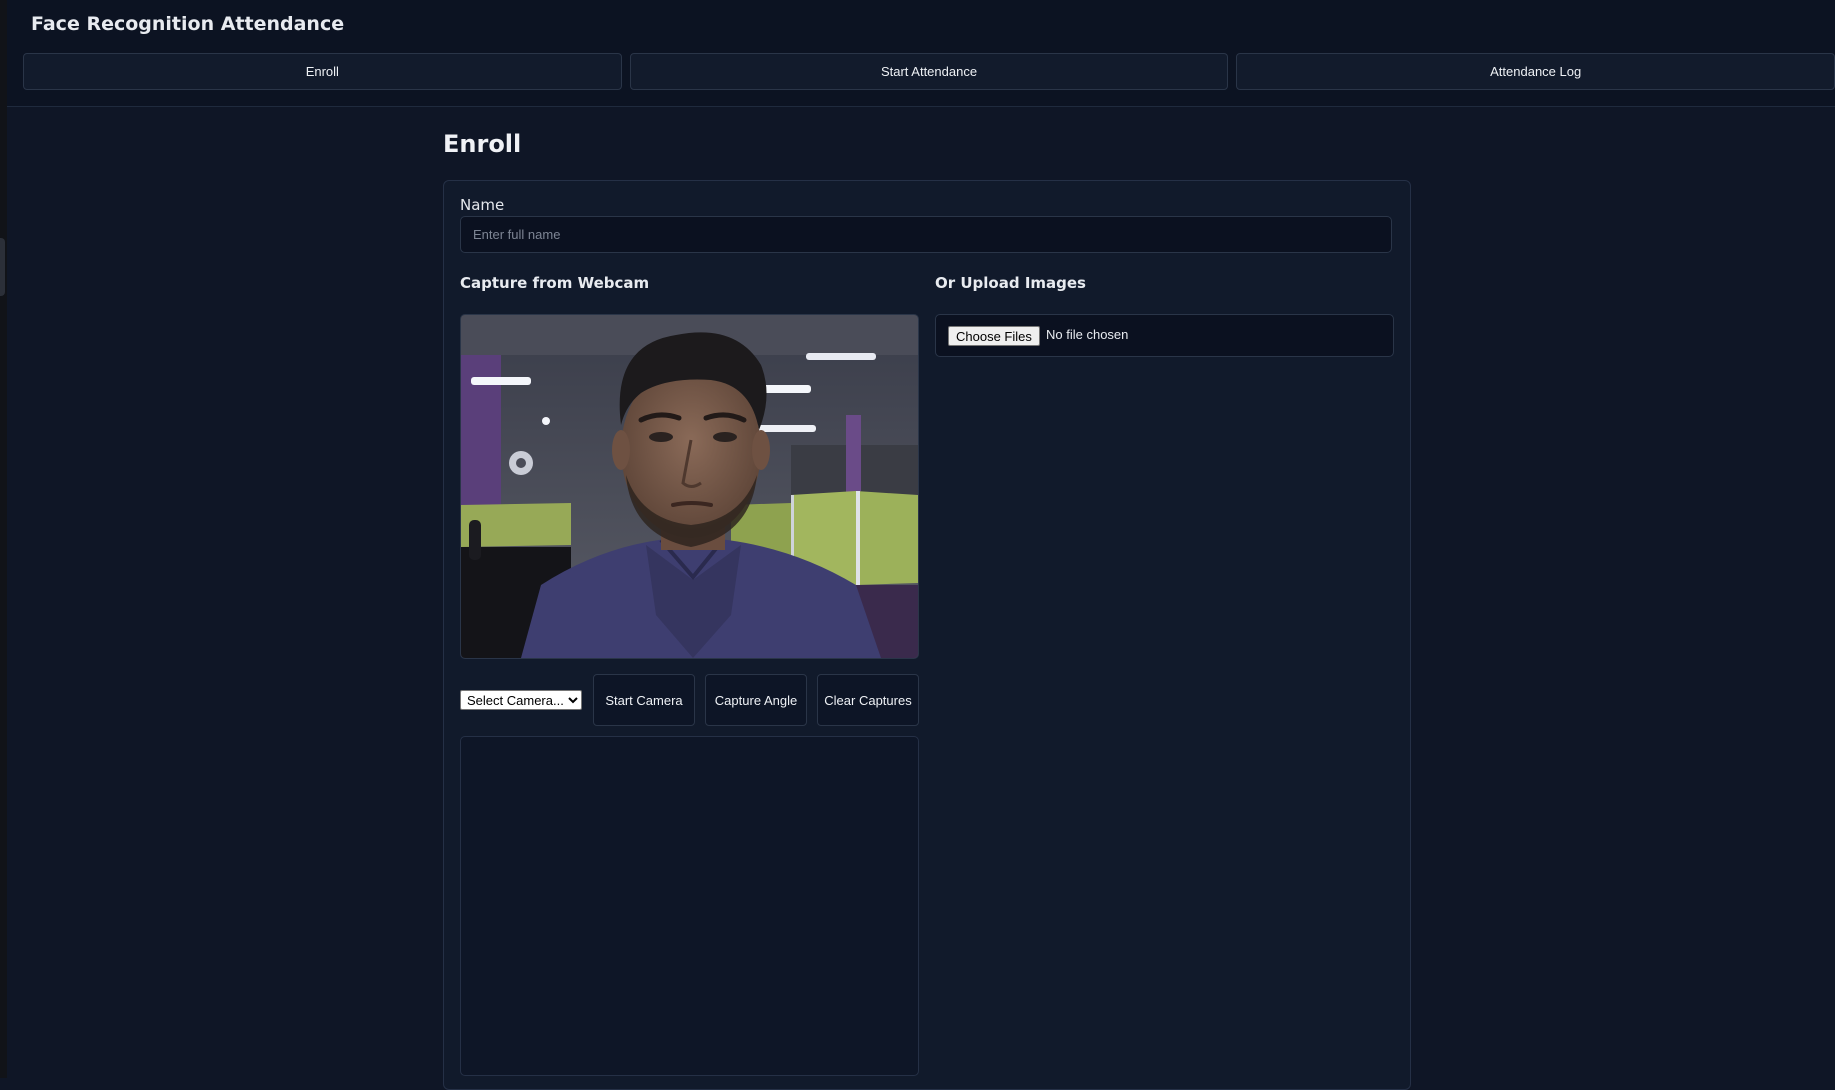  Describe the element at coordinates (994, 336) in the screenshot. I see `choose-files-button: Choose Files` at that location.